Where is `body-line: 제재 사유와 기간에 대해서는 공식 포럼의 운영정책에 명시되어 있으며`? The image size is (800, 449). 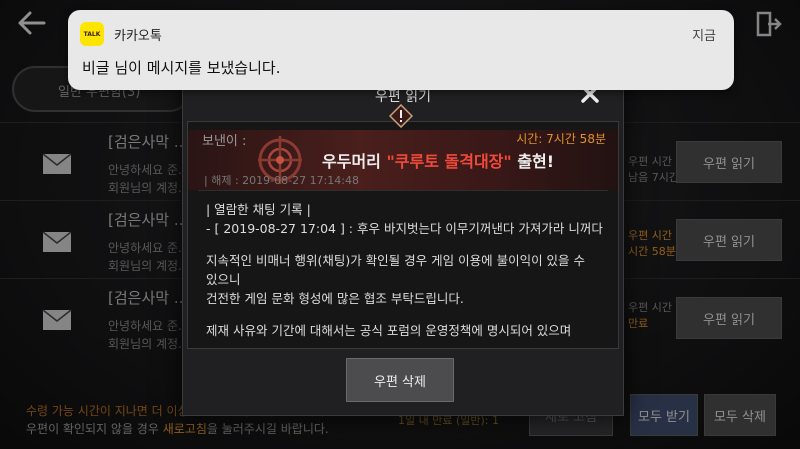
body-line: 제재 사유와 기간에 대해서는 공식 포럼의 운영정책에 명시되어 있으며 is located at coordinates (389, 330).